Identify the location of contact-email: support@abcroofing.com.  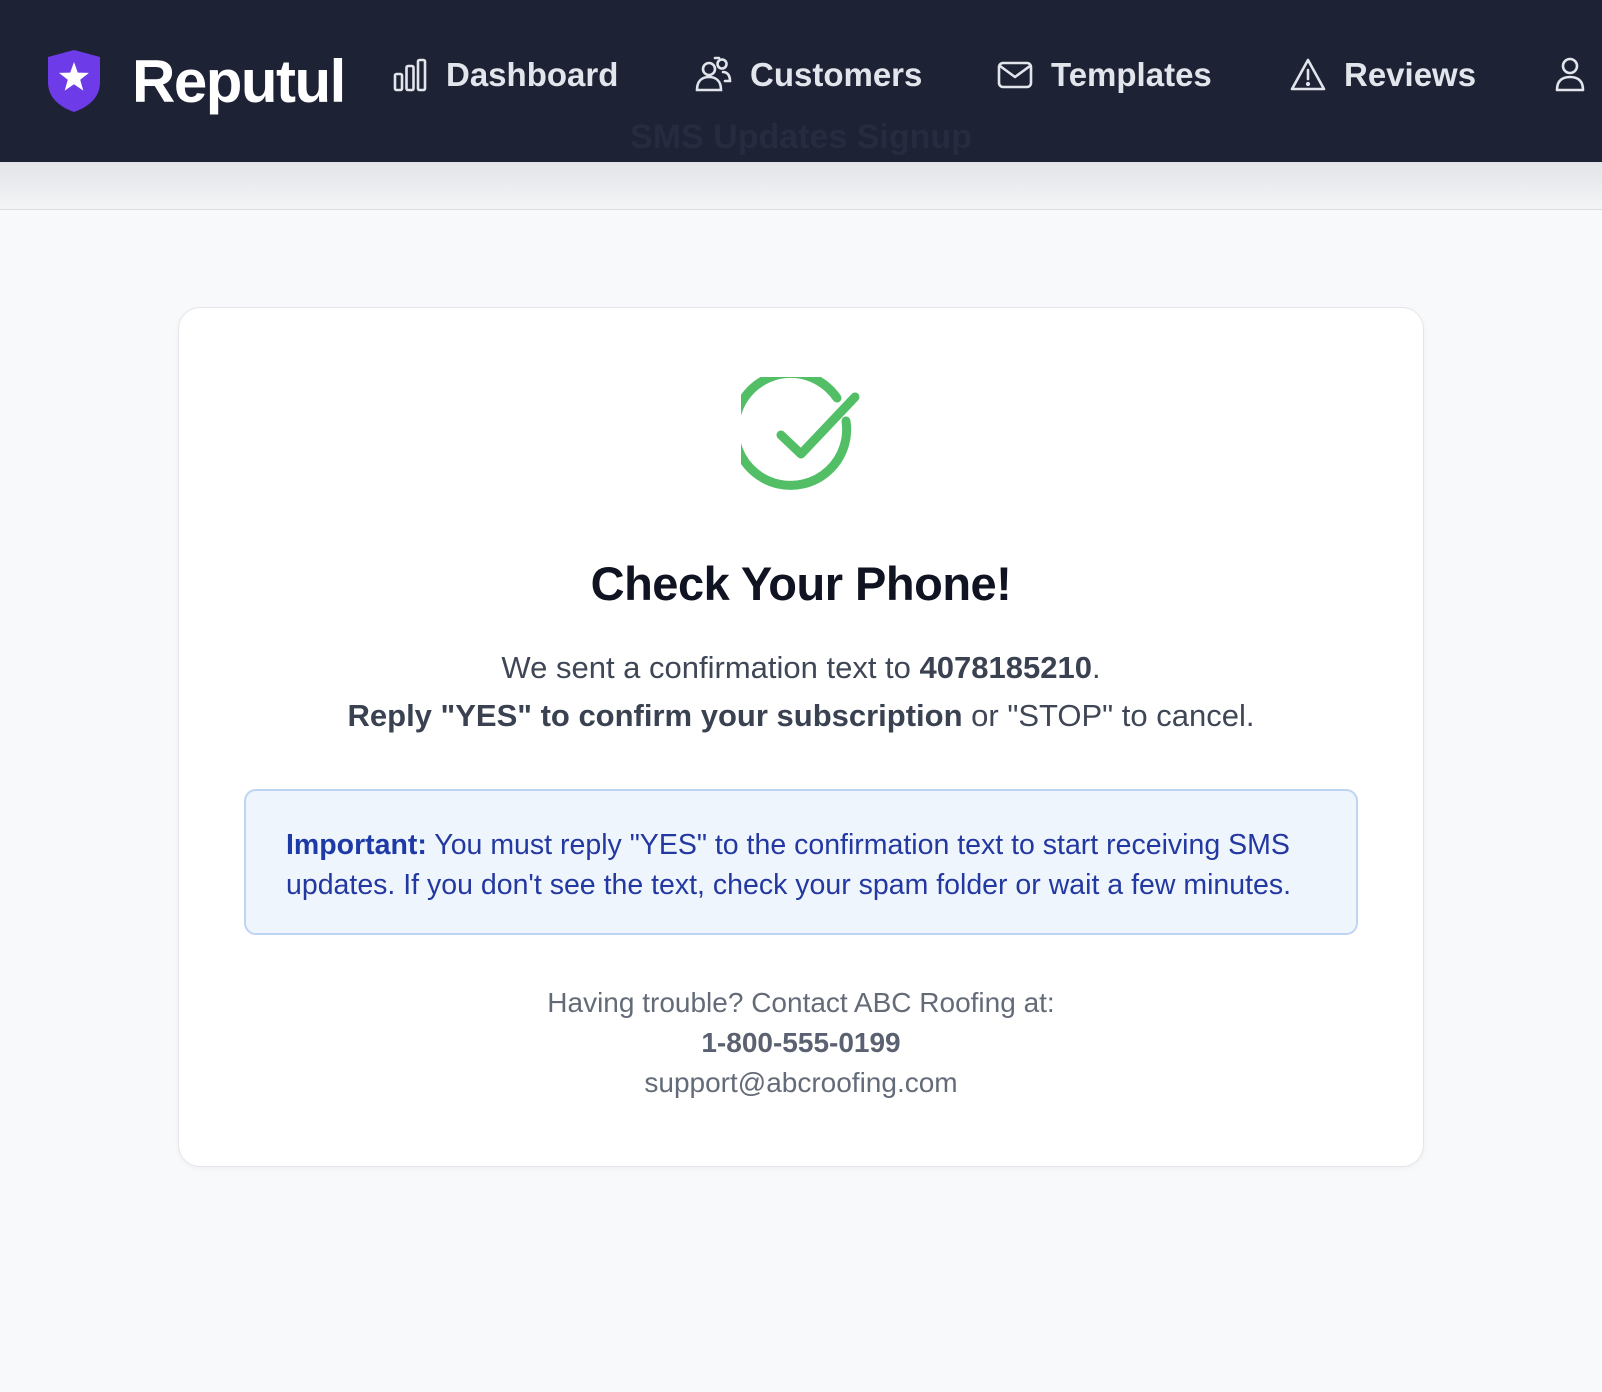
(801, 1083).